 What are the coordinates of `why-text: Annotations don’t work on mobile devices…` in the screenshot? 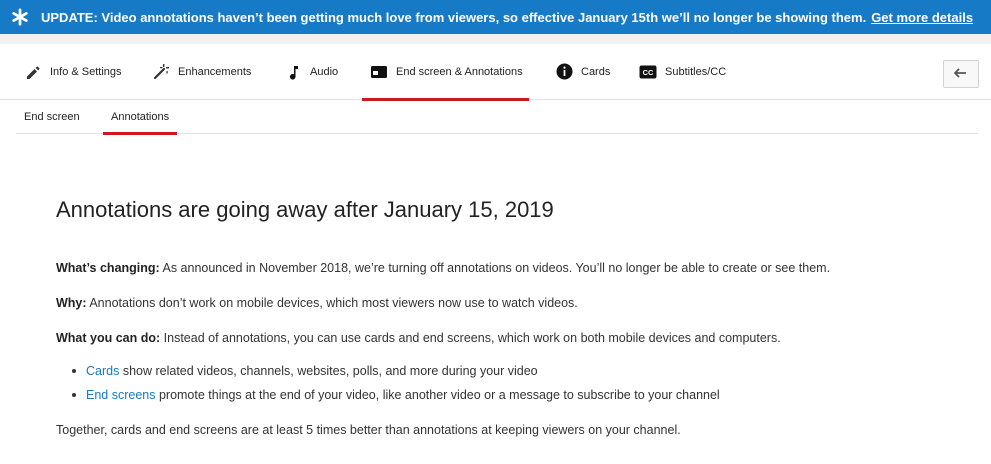 It's located at (332, 303).